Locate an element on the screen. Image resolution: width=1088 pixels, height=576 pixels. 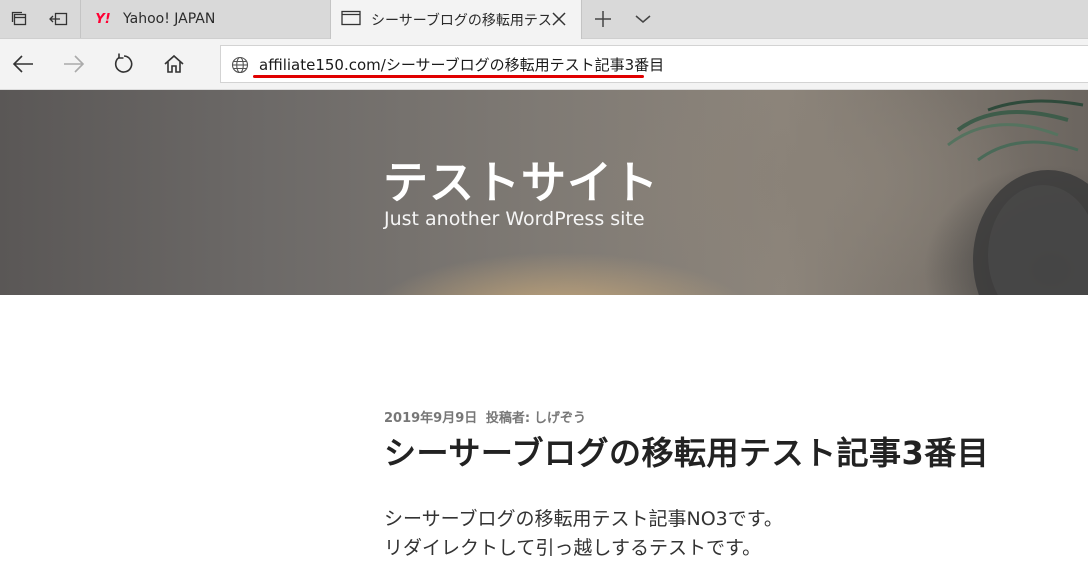
page-icon is located at coordinates (351, 20).